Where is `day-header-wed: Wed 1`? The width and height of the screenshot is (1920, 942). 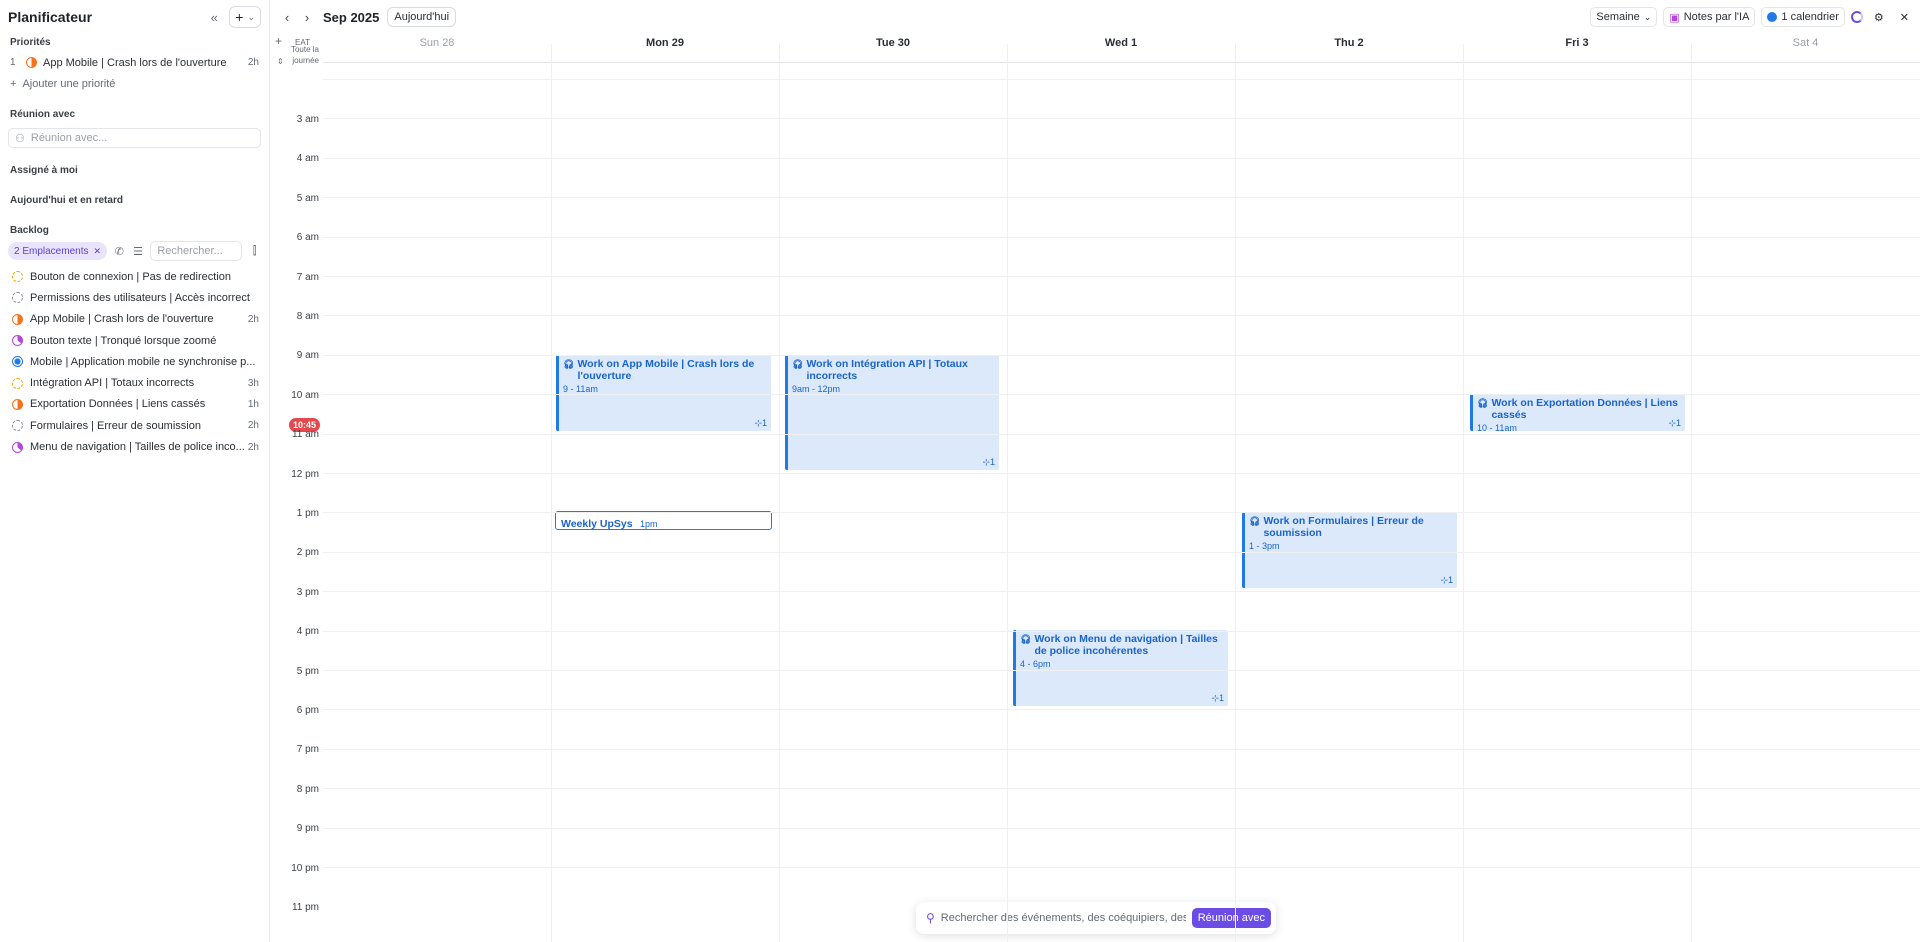
day-header-wed: Wed 1 is located at coordinates (1121, 43).